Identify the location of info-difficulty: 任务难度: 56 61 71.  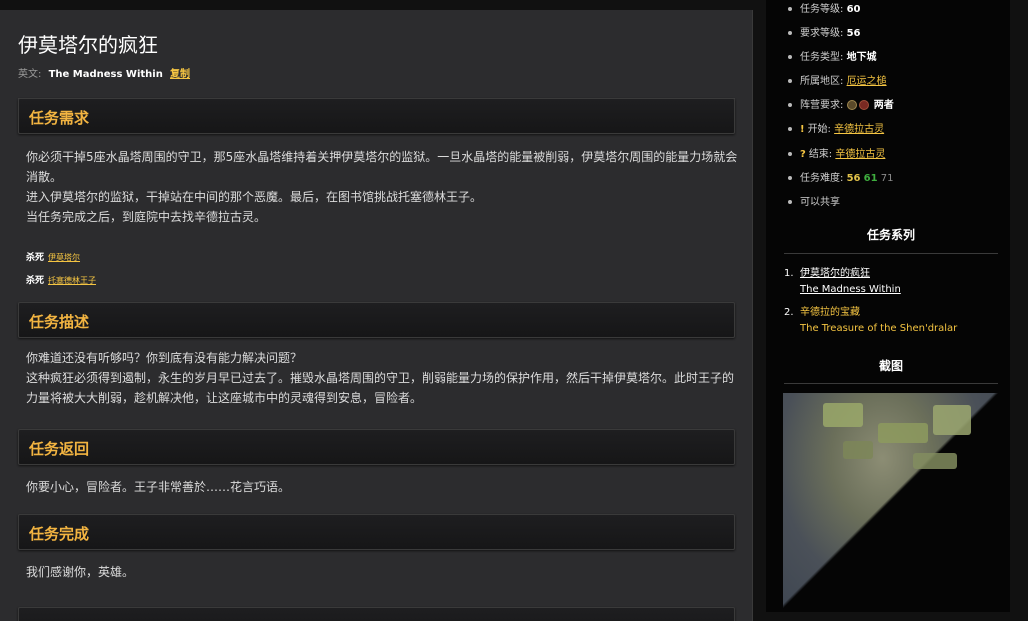
(903, 176).